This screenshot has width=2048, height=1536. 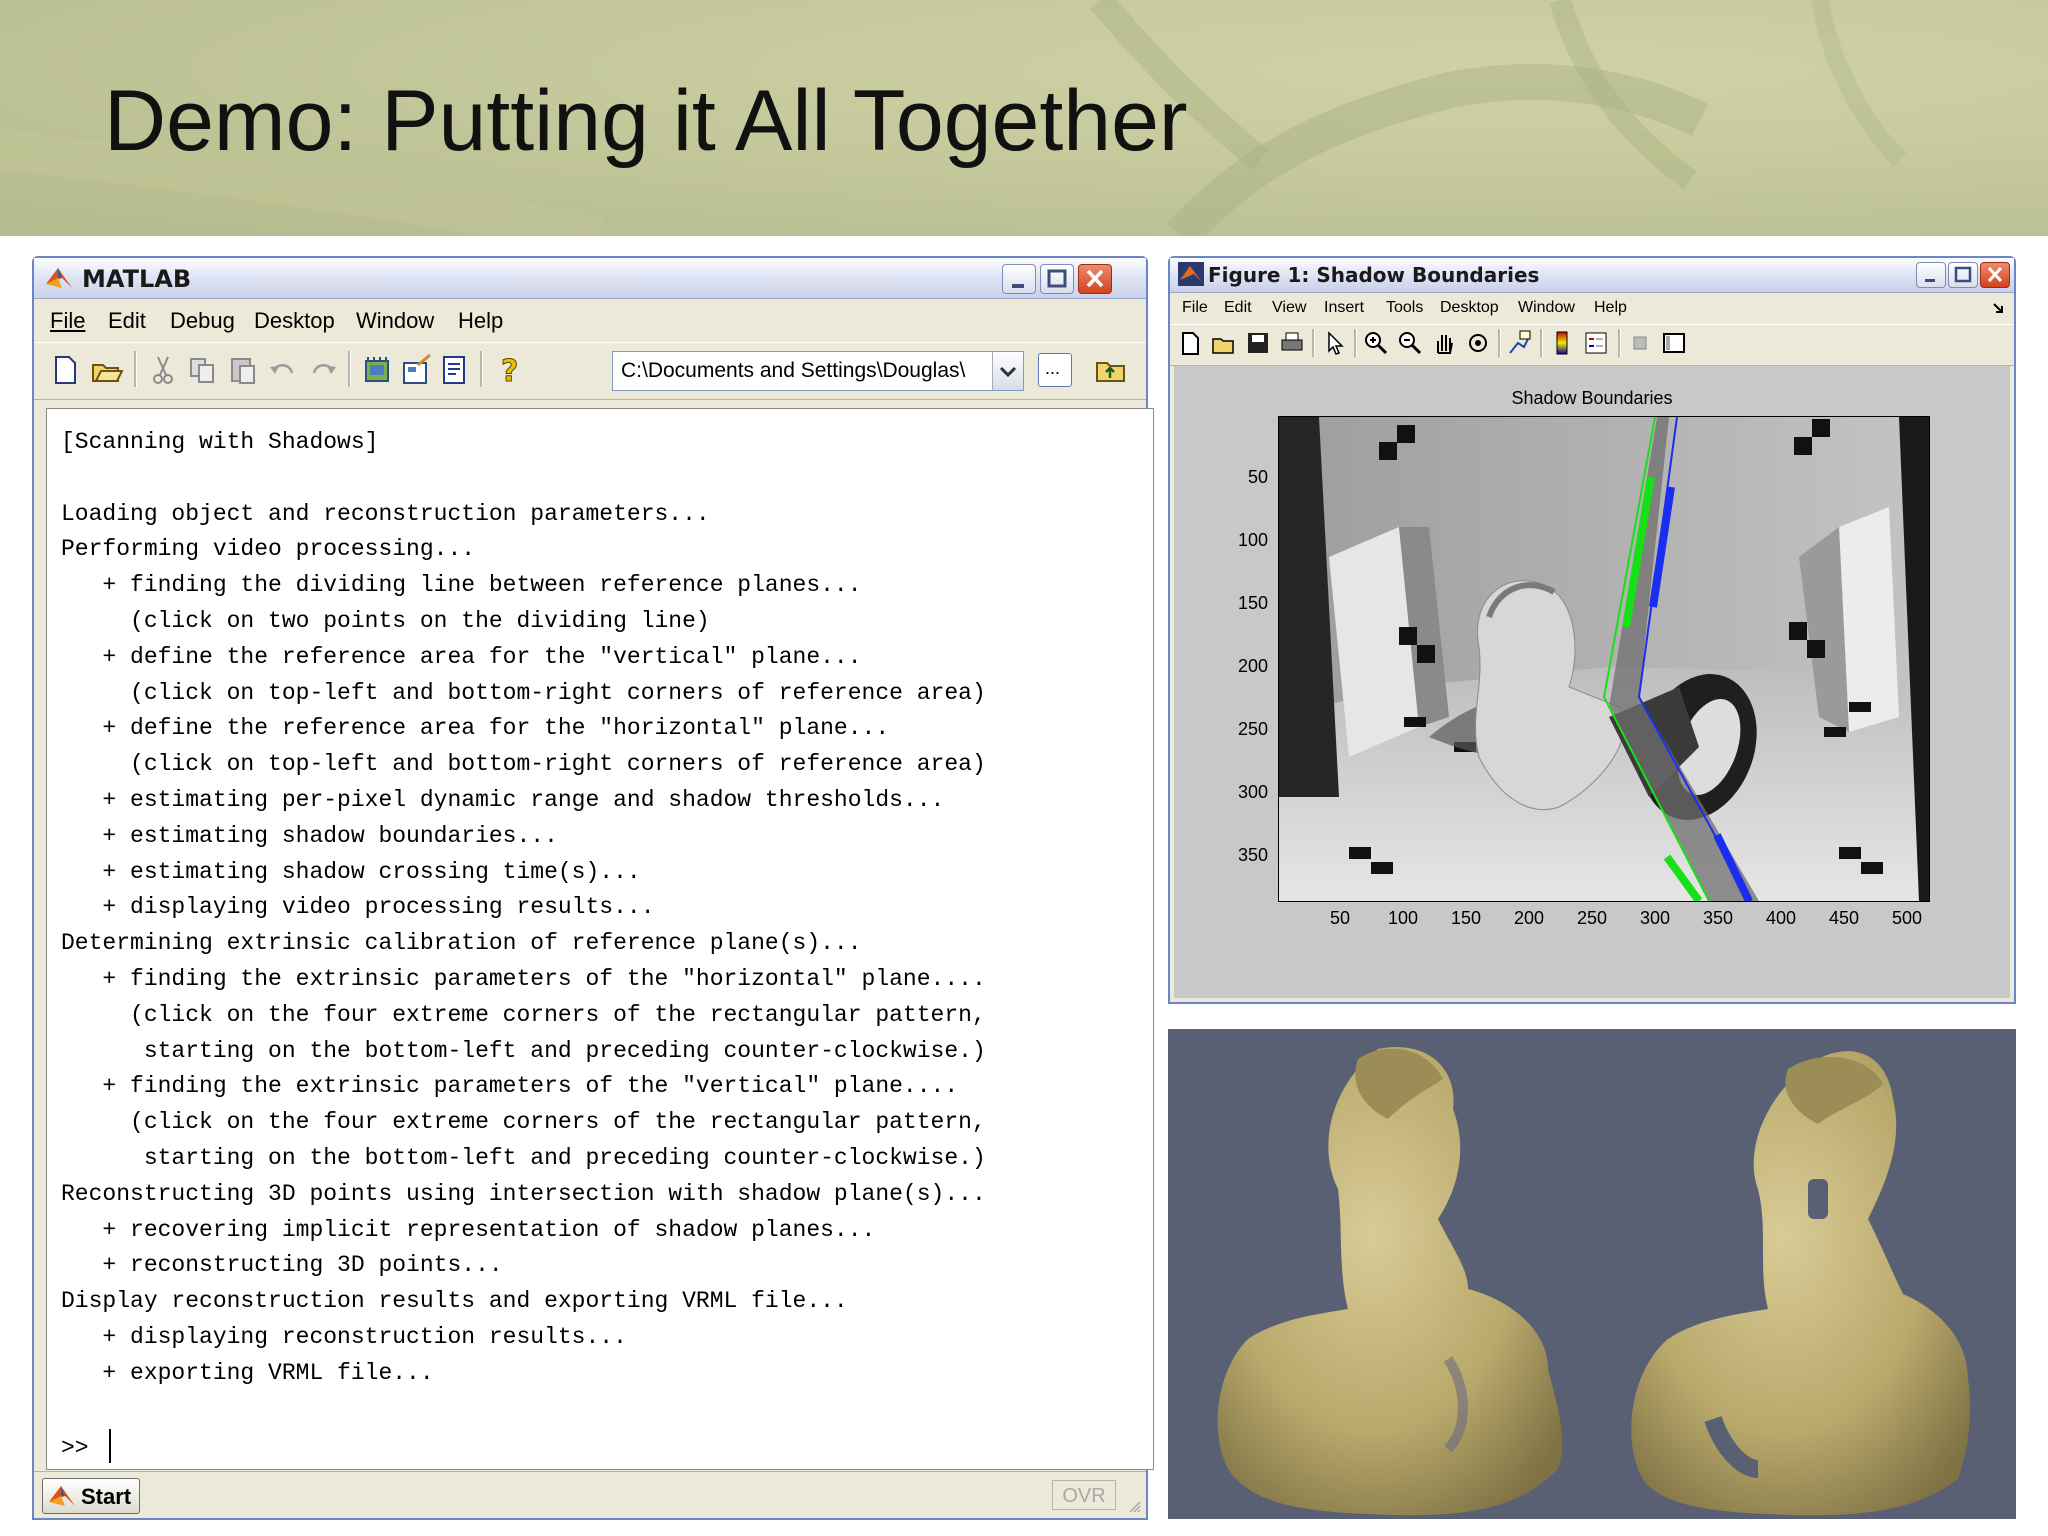 I want to click on open-file-button, so click(x=107, y=370).